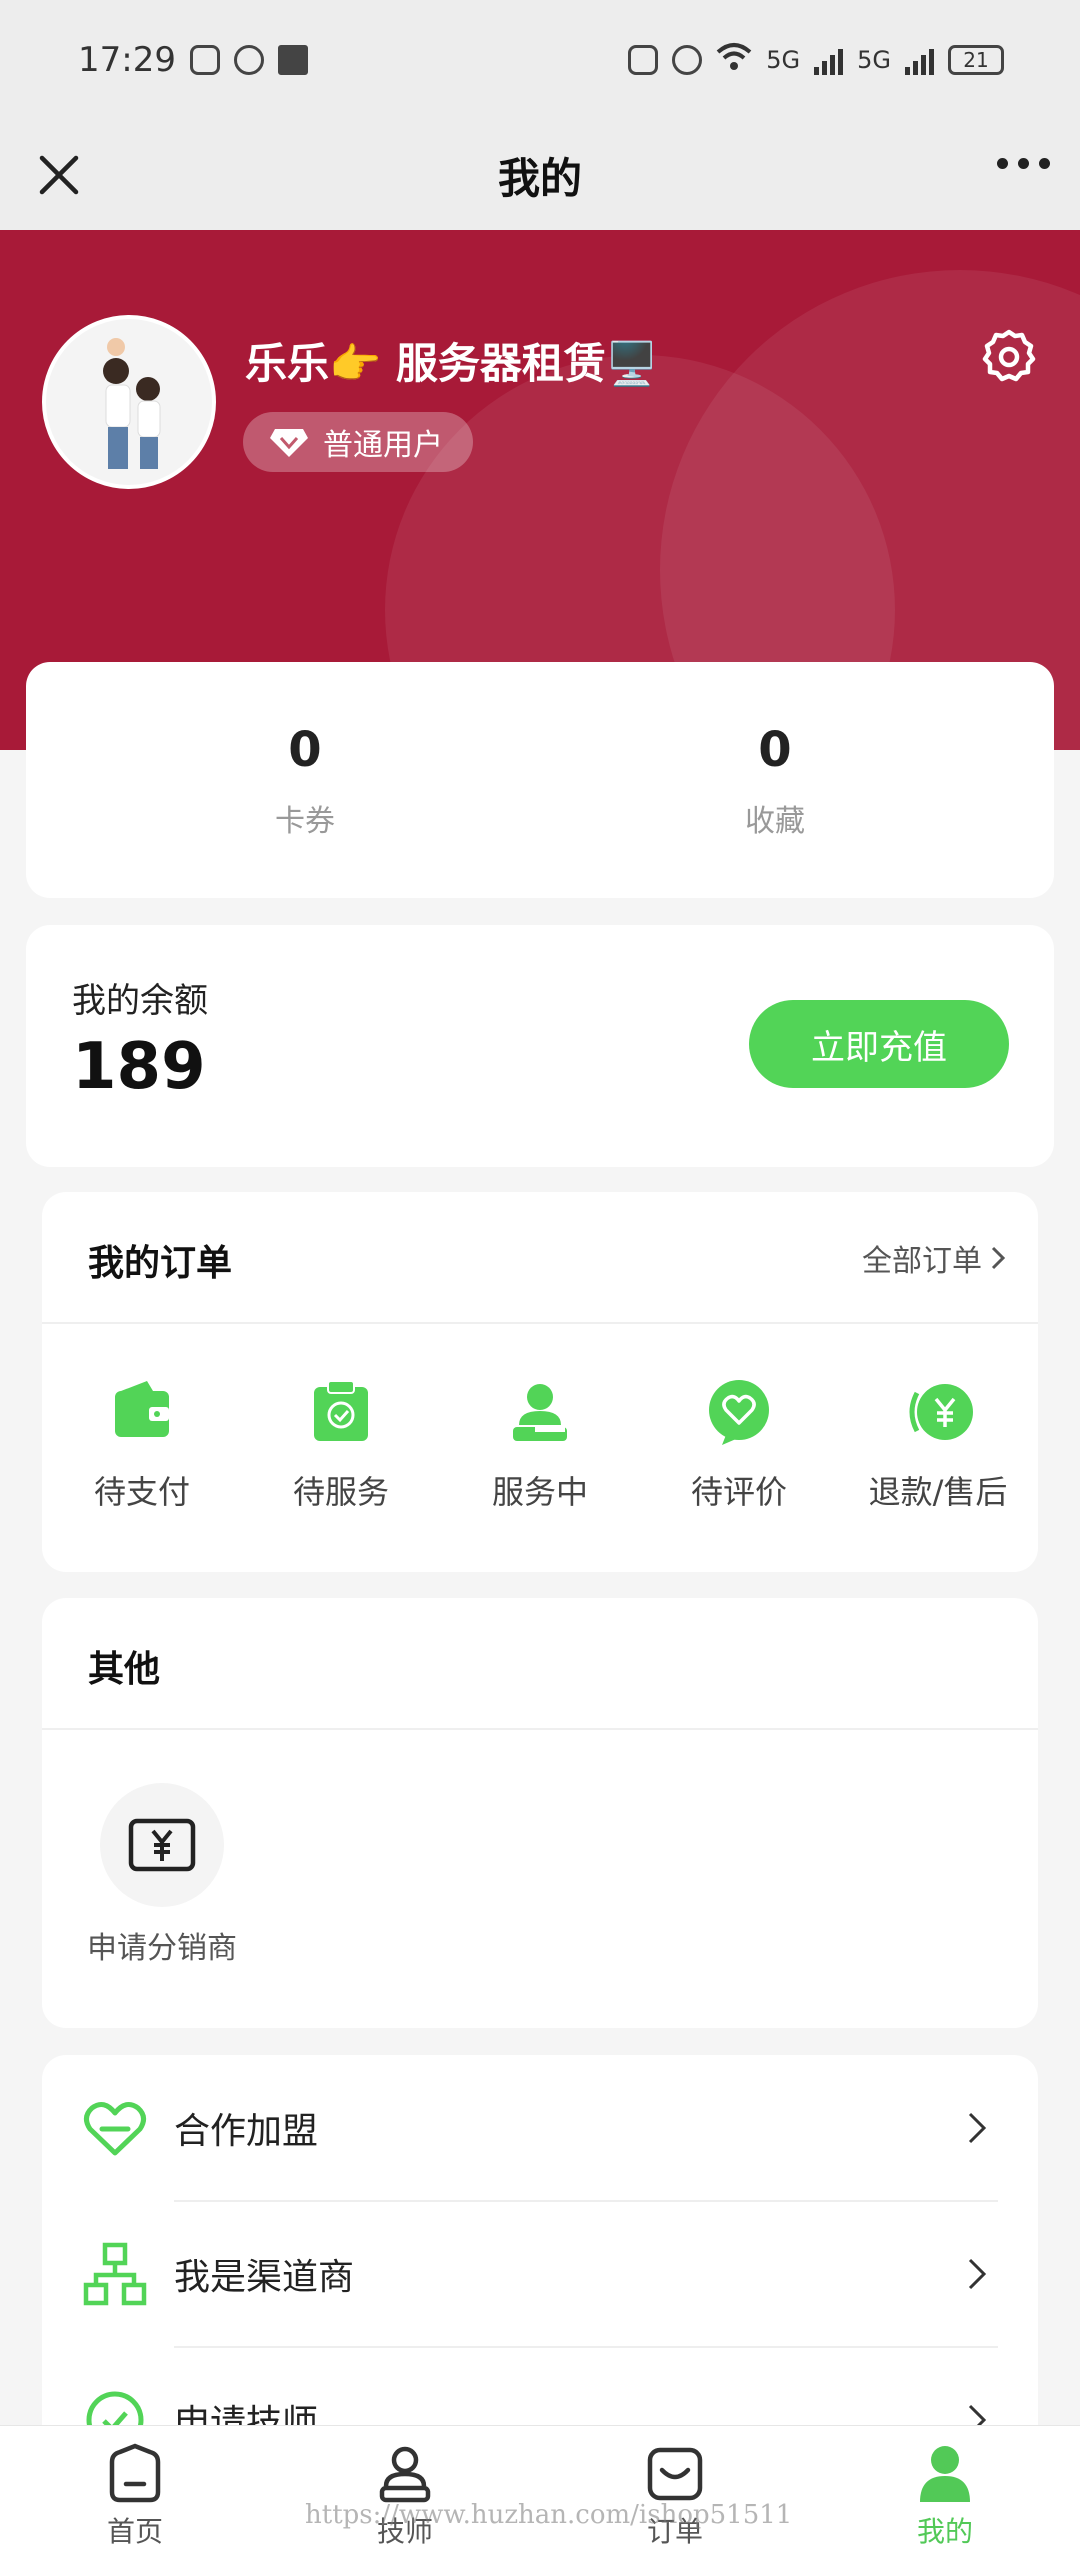 Image resolution: width=1080 pixels, height=2560 pixels. I want to click on order-status-pending-service: 待服务, so click(341, 1445).